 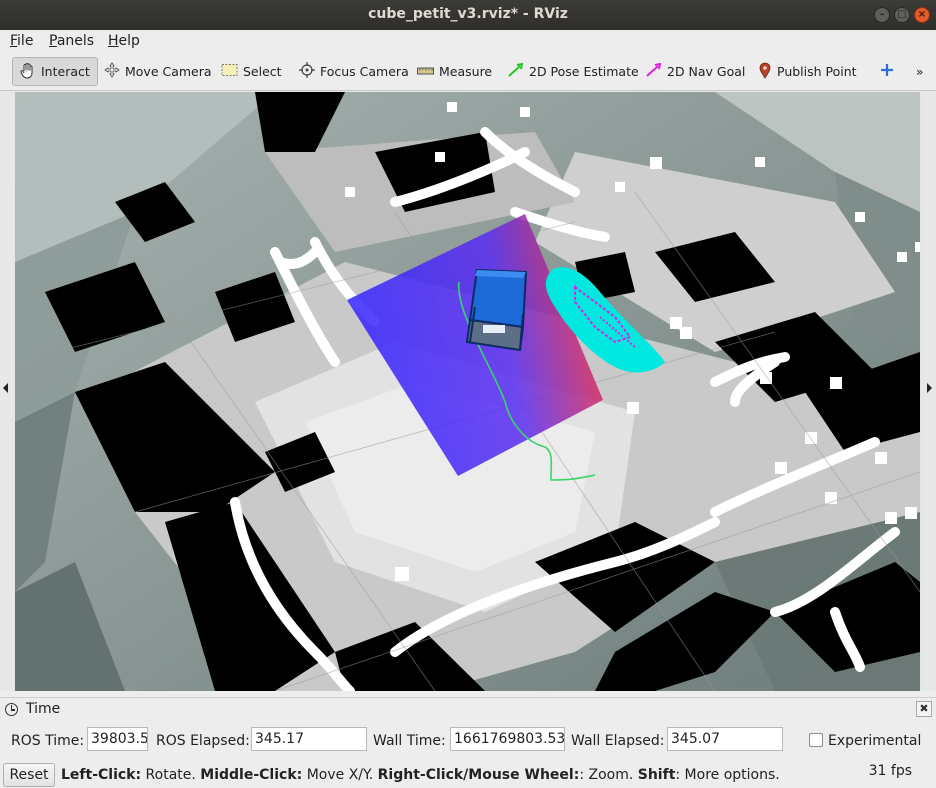 I want to click on experimental-label: Experimental, so click(x=875, y=741).